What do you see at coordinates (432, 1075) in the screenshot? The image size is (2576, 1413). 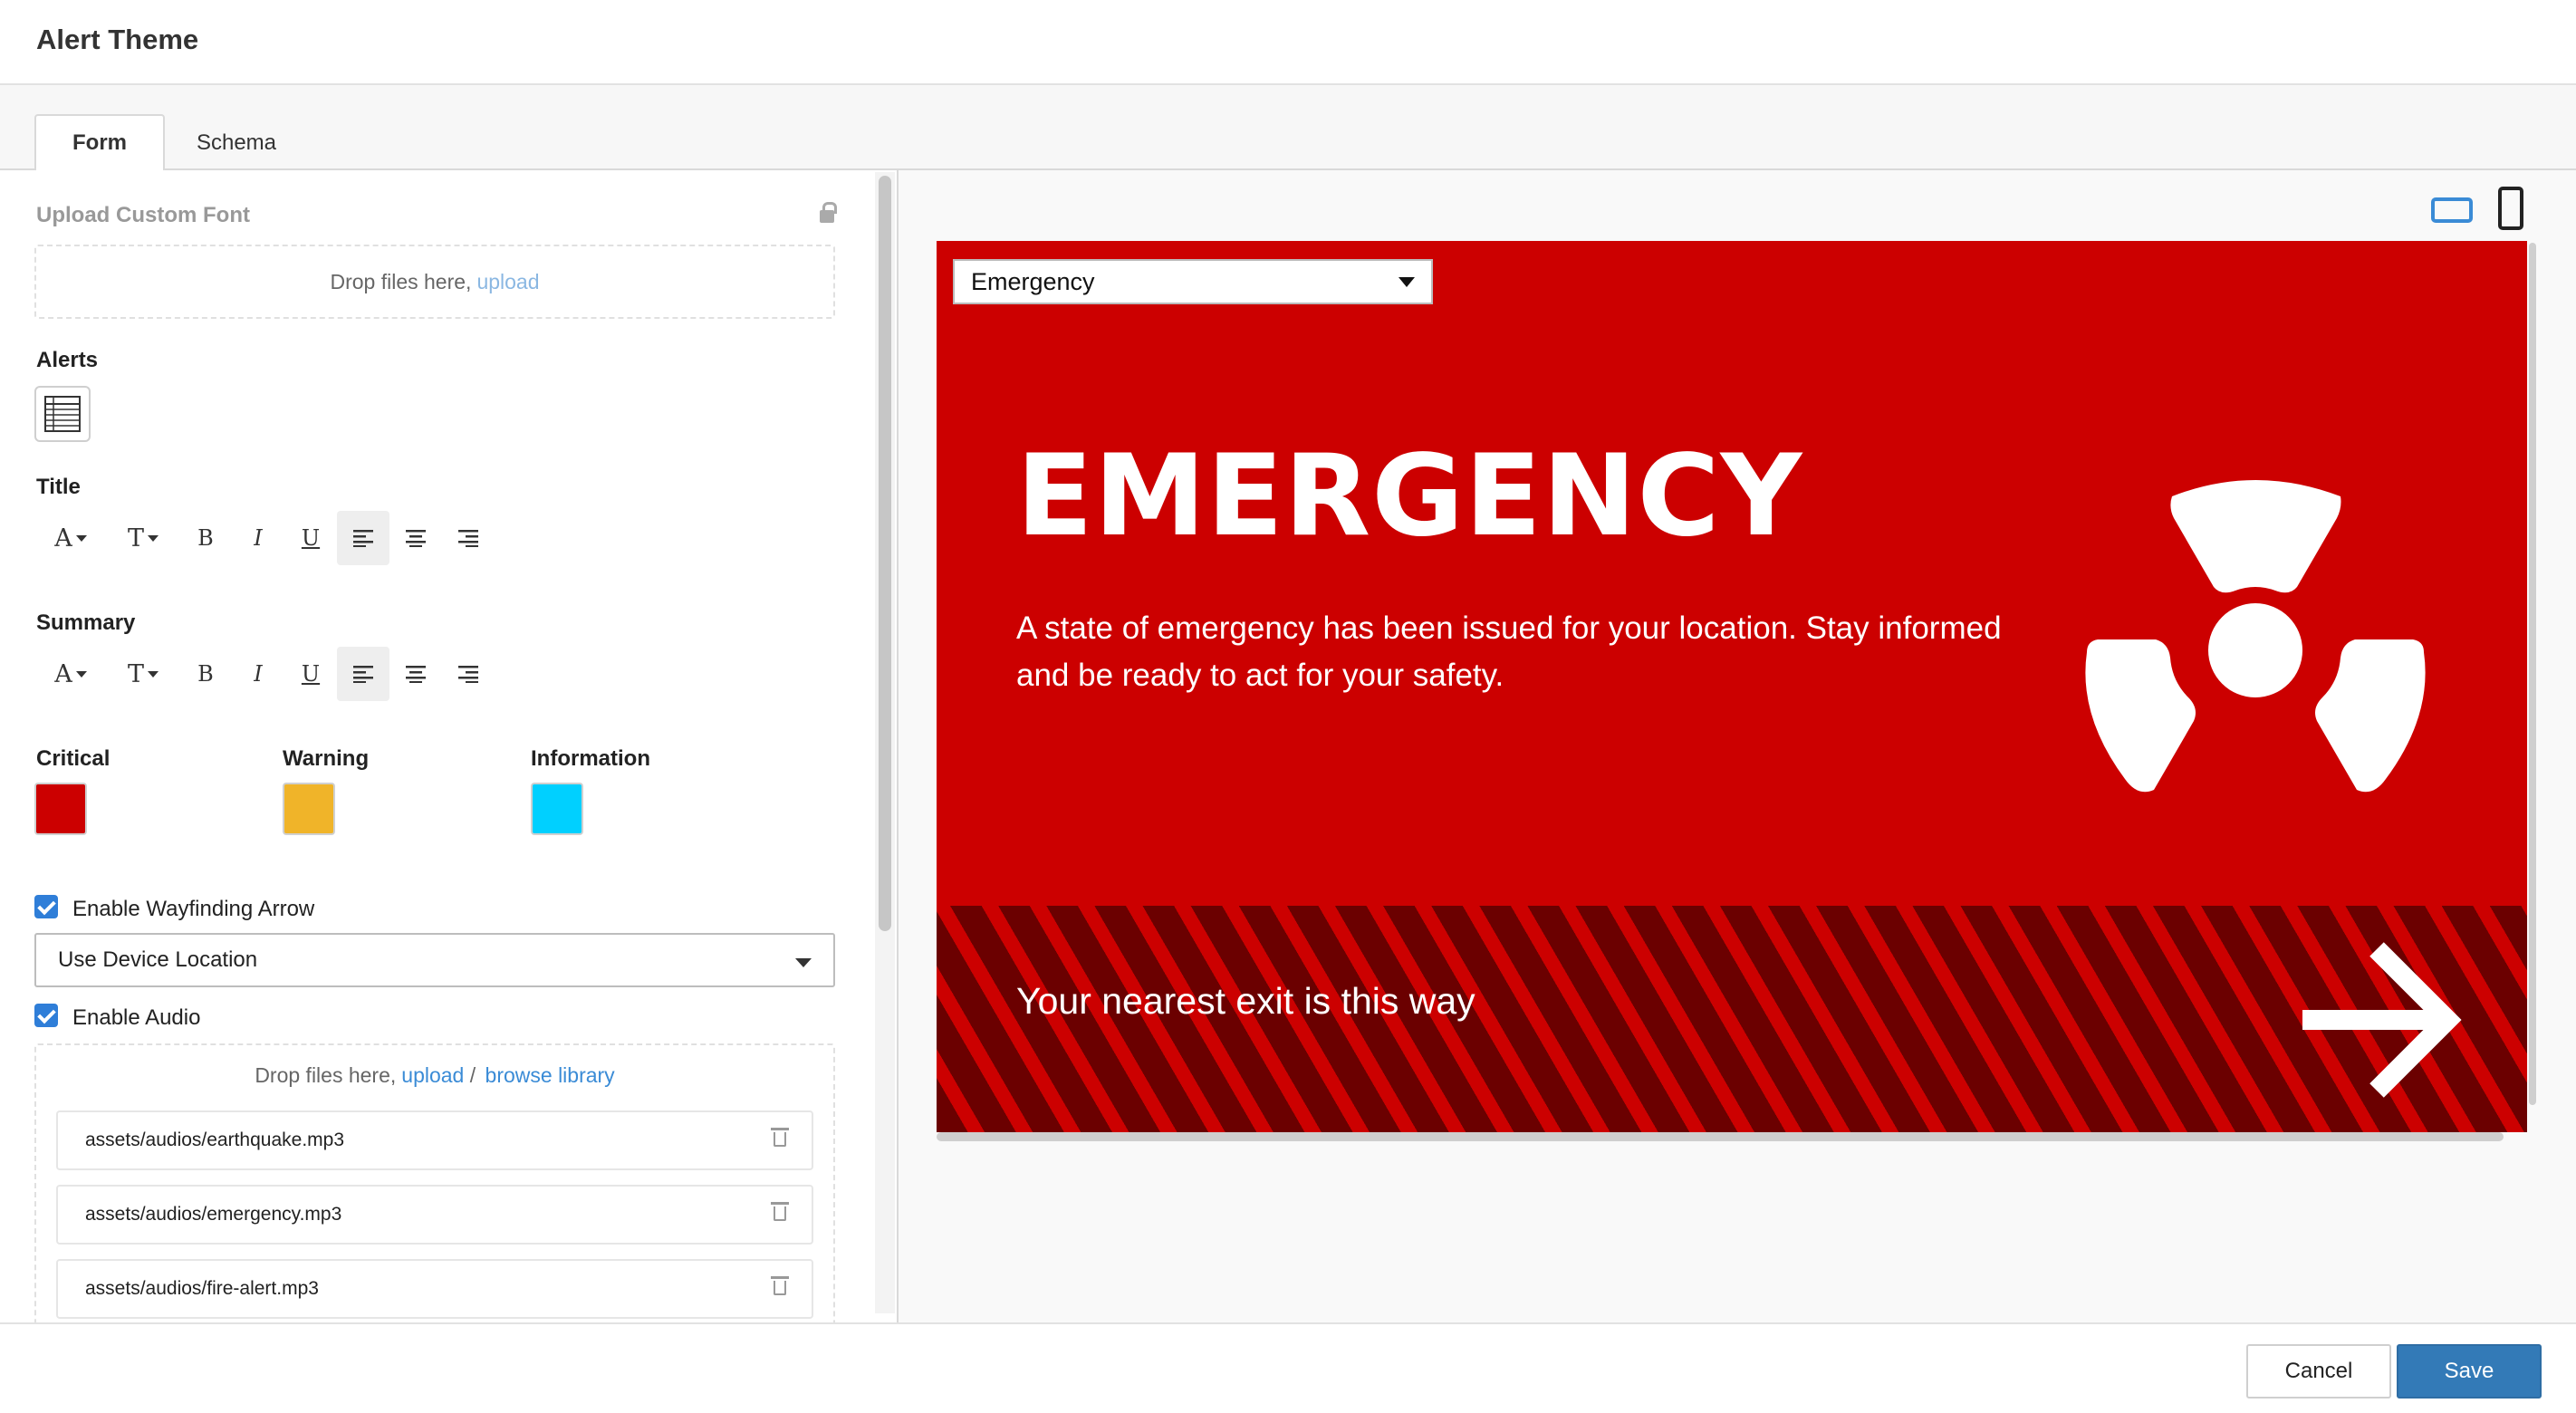 I see `audio-upload-link: upload` at bounding box center [432, 1075].